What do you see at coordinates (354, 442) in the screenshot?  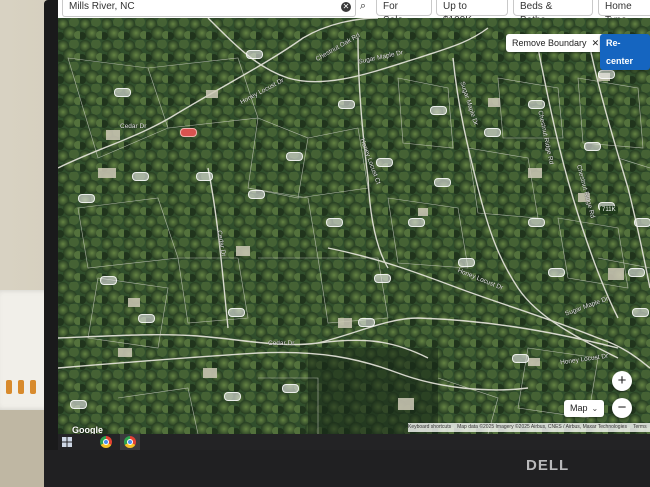 I see `windows-taskbar` at bounding box center [354, 442].